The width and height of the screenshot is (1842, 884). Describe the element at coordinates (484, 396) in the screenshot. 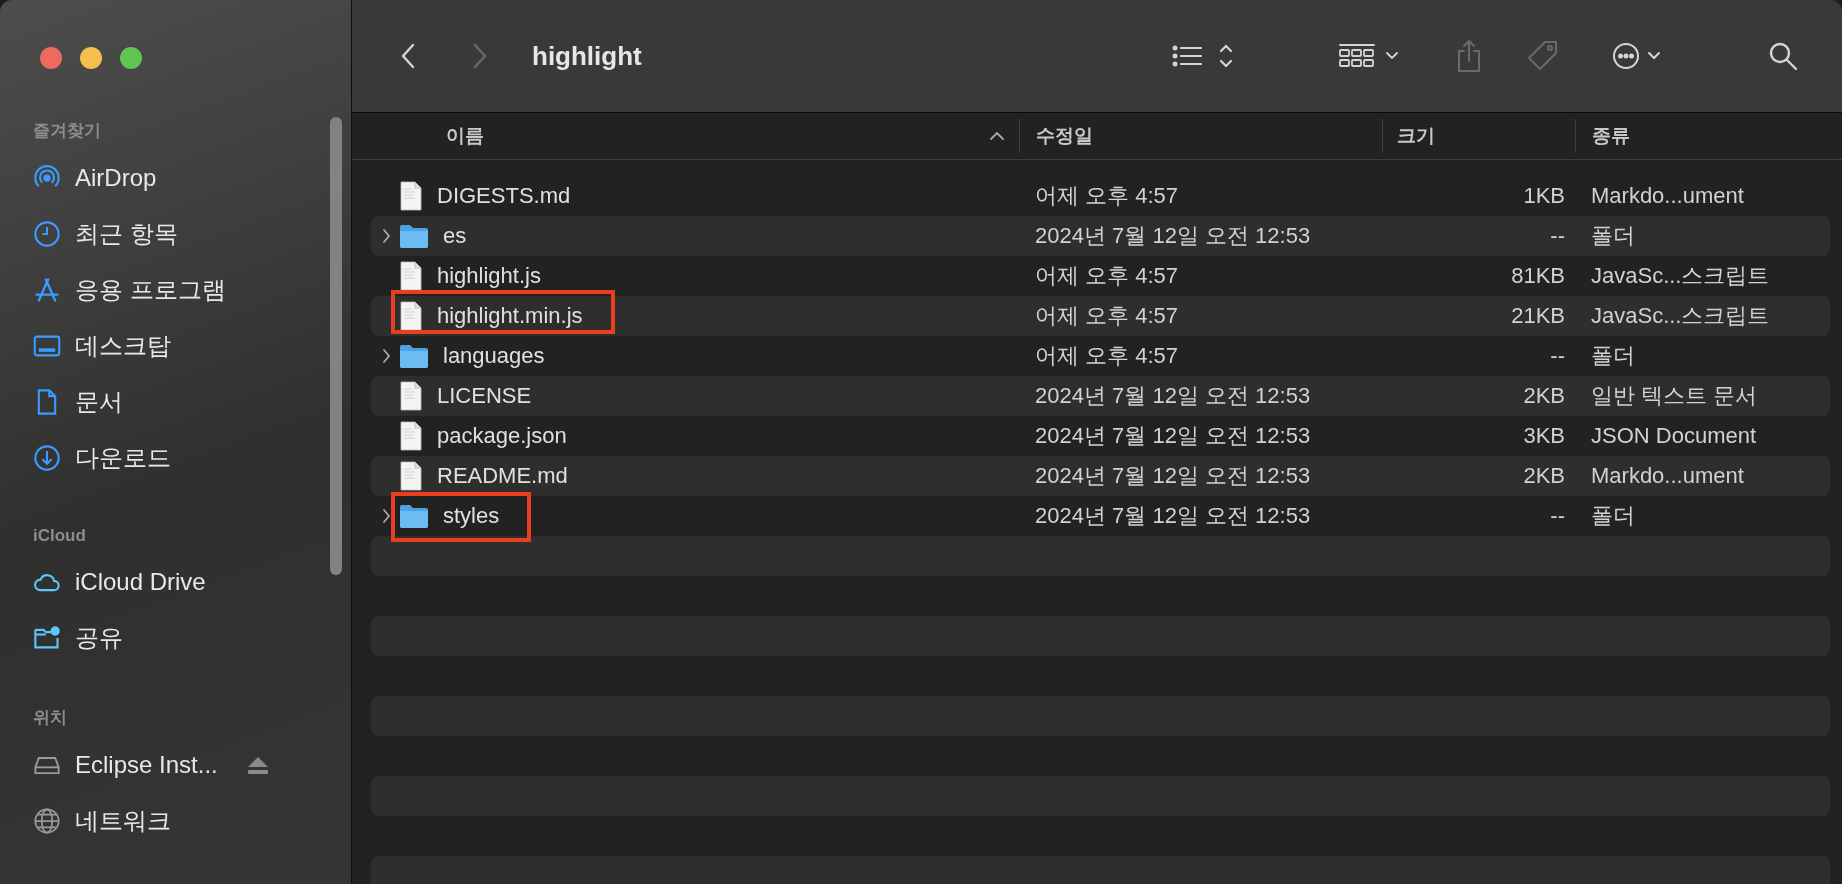

I see `file-name: LICENSE` at that location.